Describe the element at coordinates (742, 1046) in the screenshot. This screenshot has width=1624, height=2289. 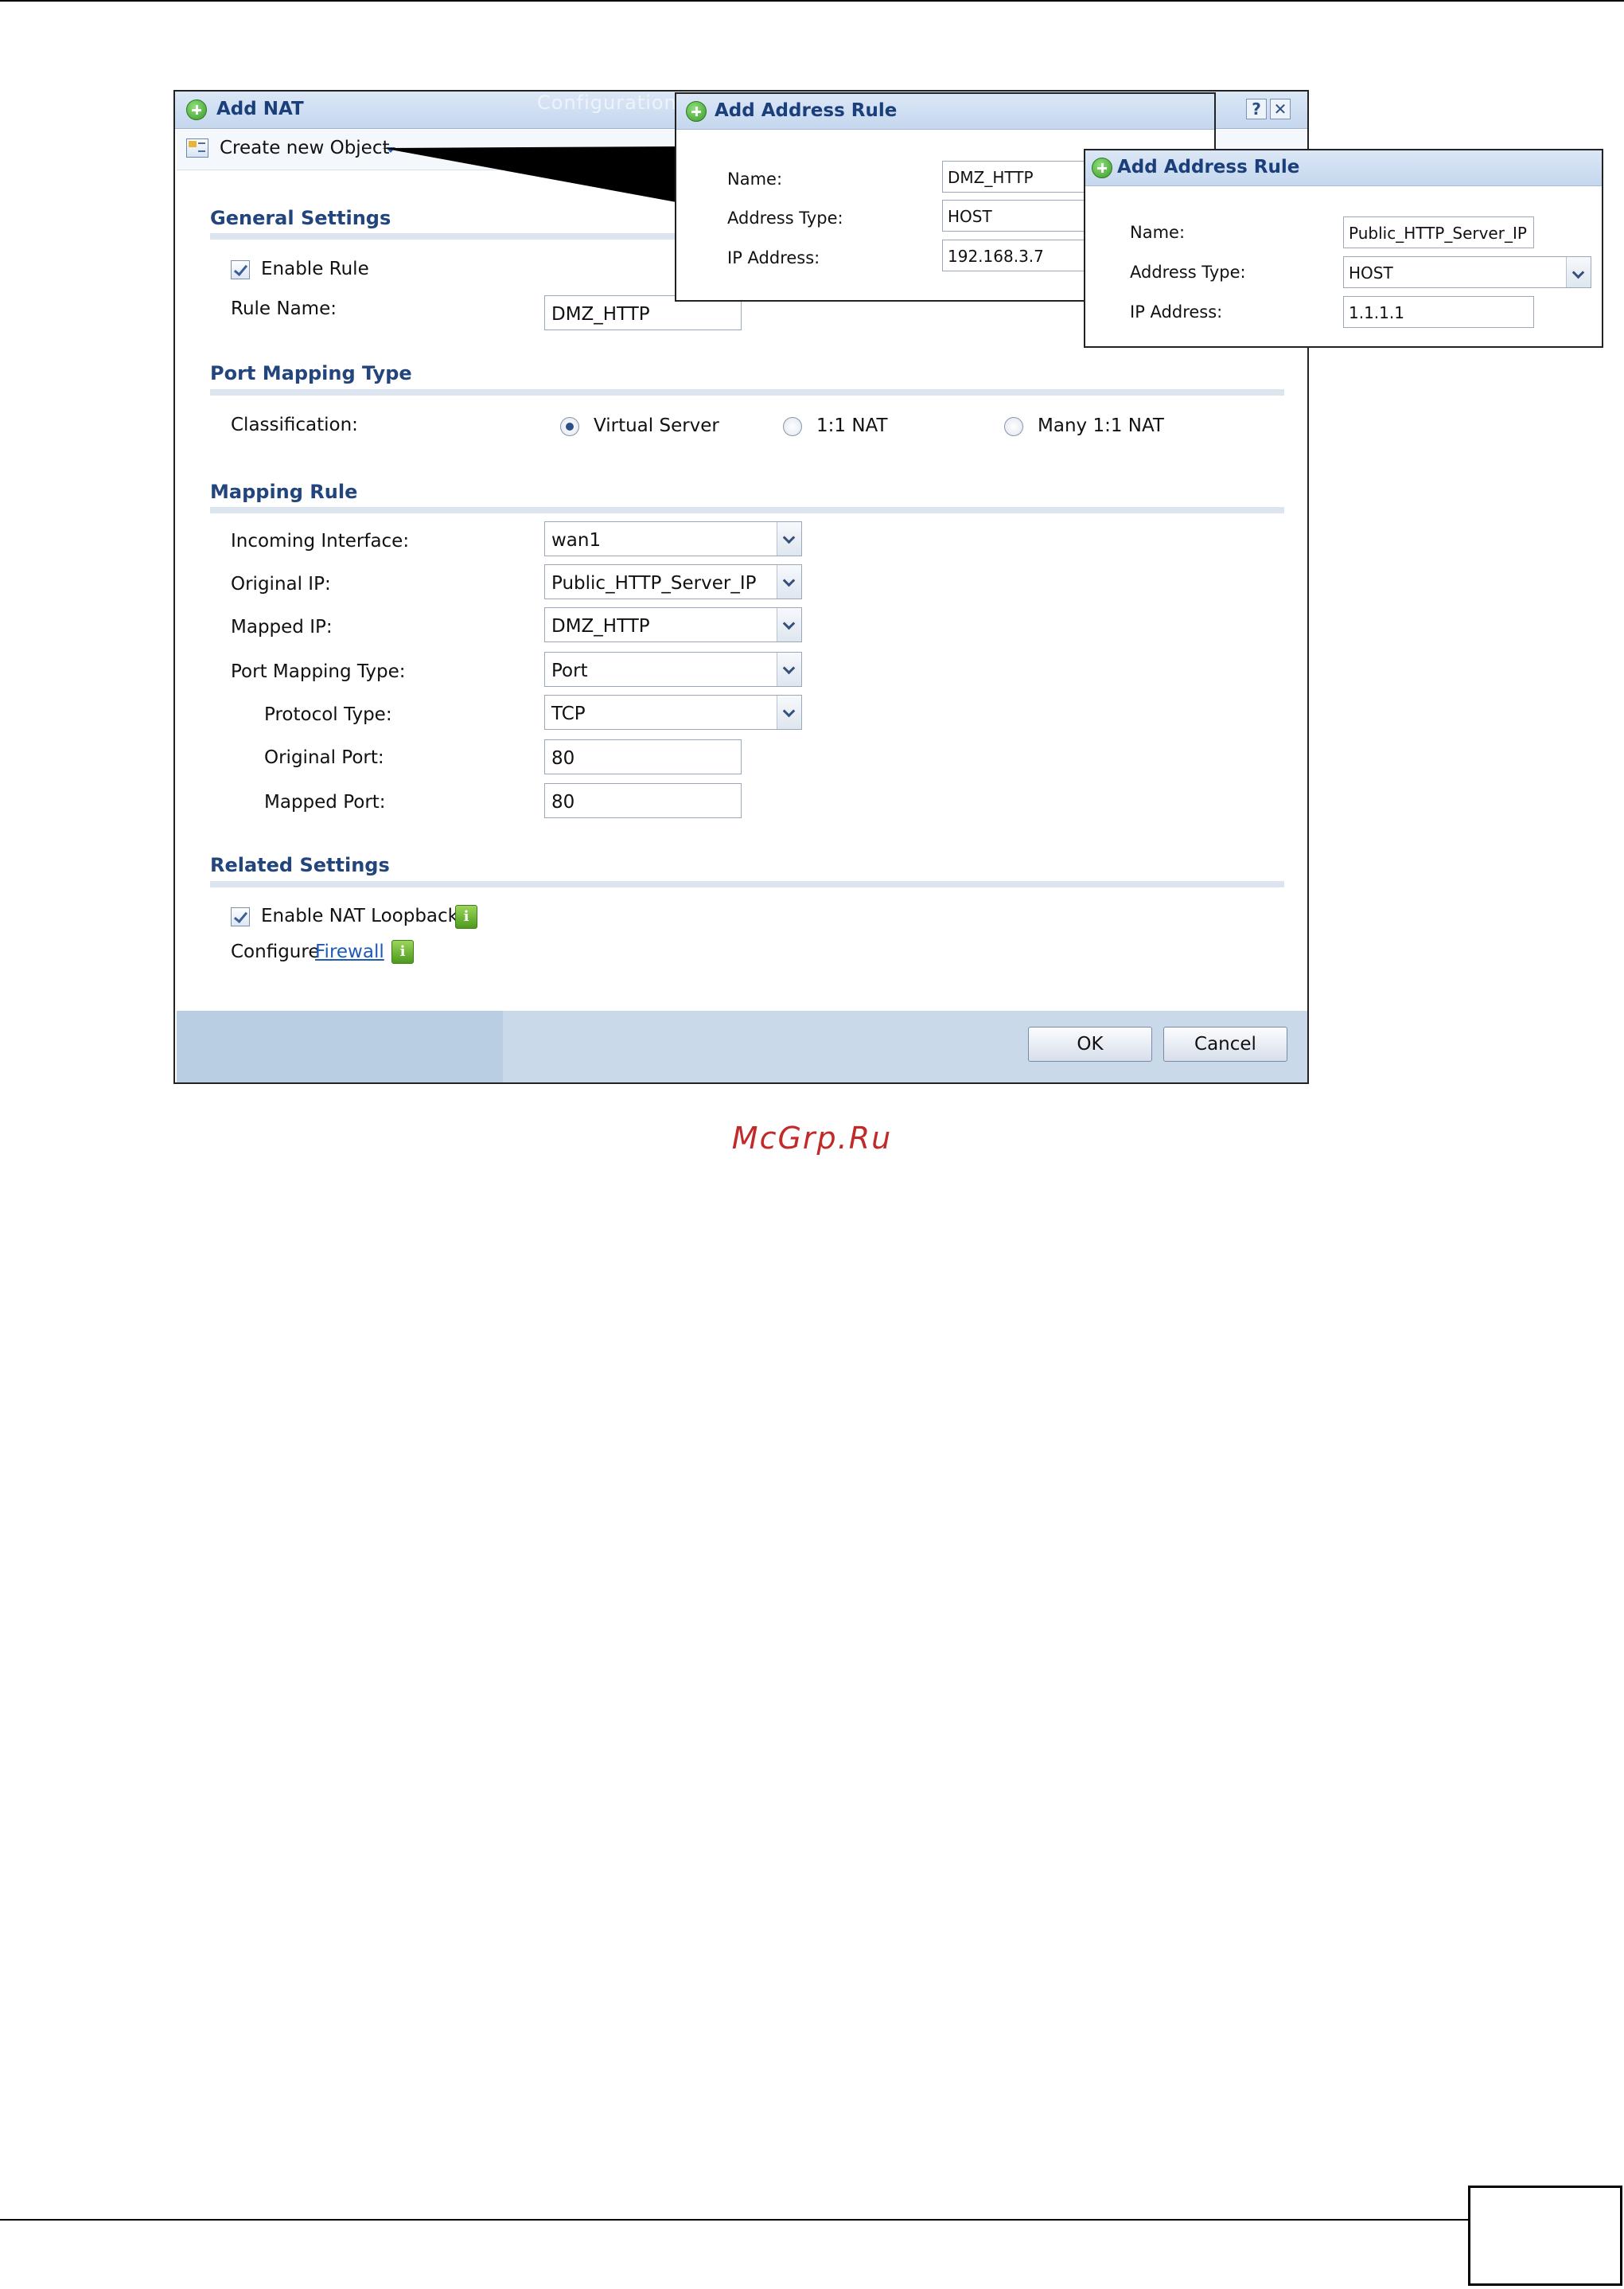
I see `dialog-footer: OK Cancel` at that location.